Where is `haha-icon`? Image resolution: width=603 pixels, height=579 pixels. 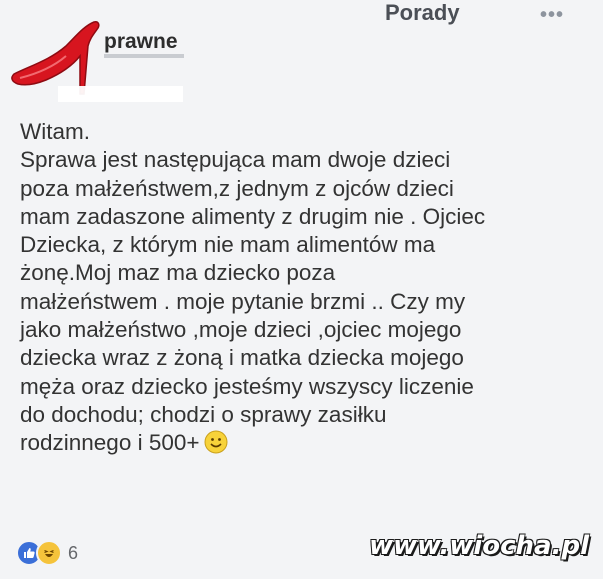 haha-icon is located at coordinates (49, 553).